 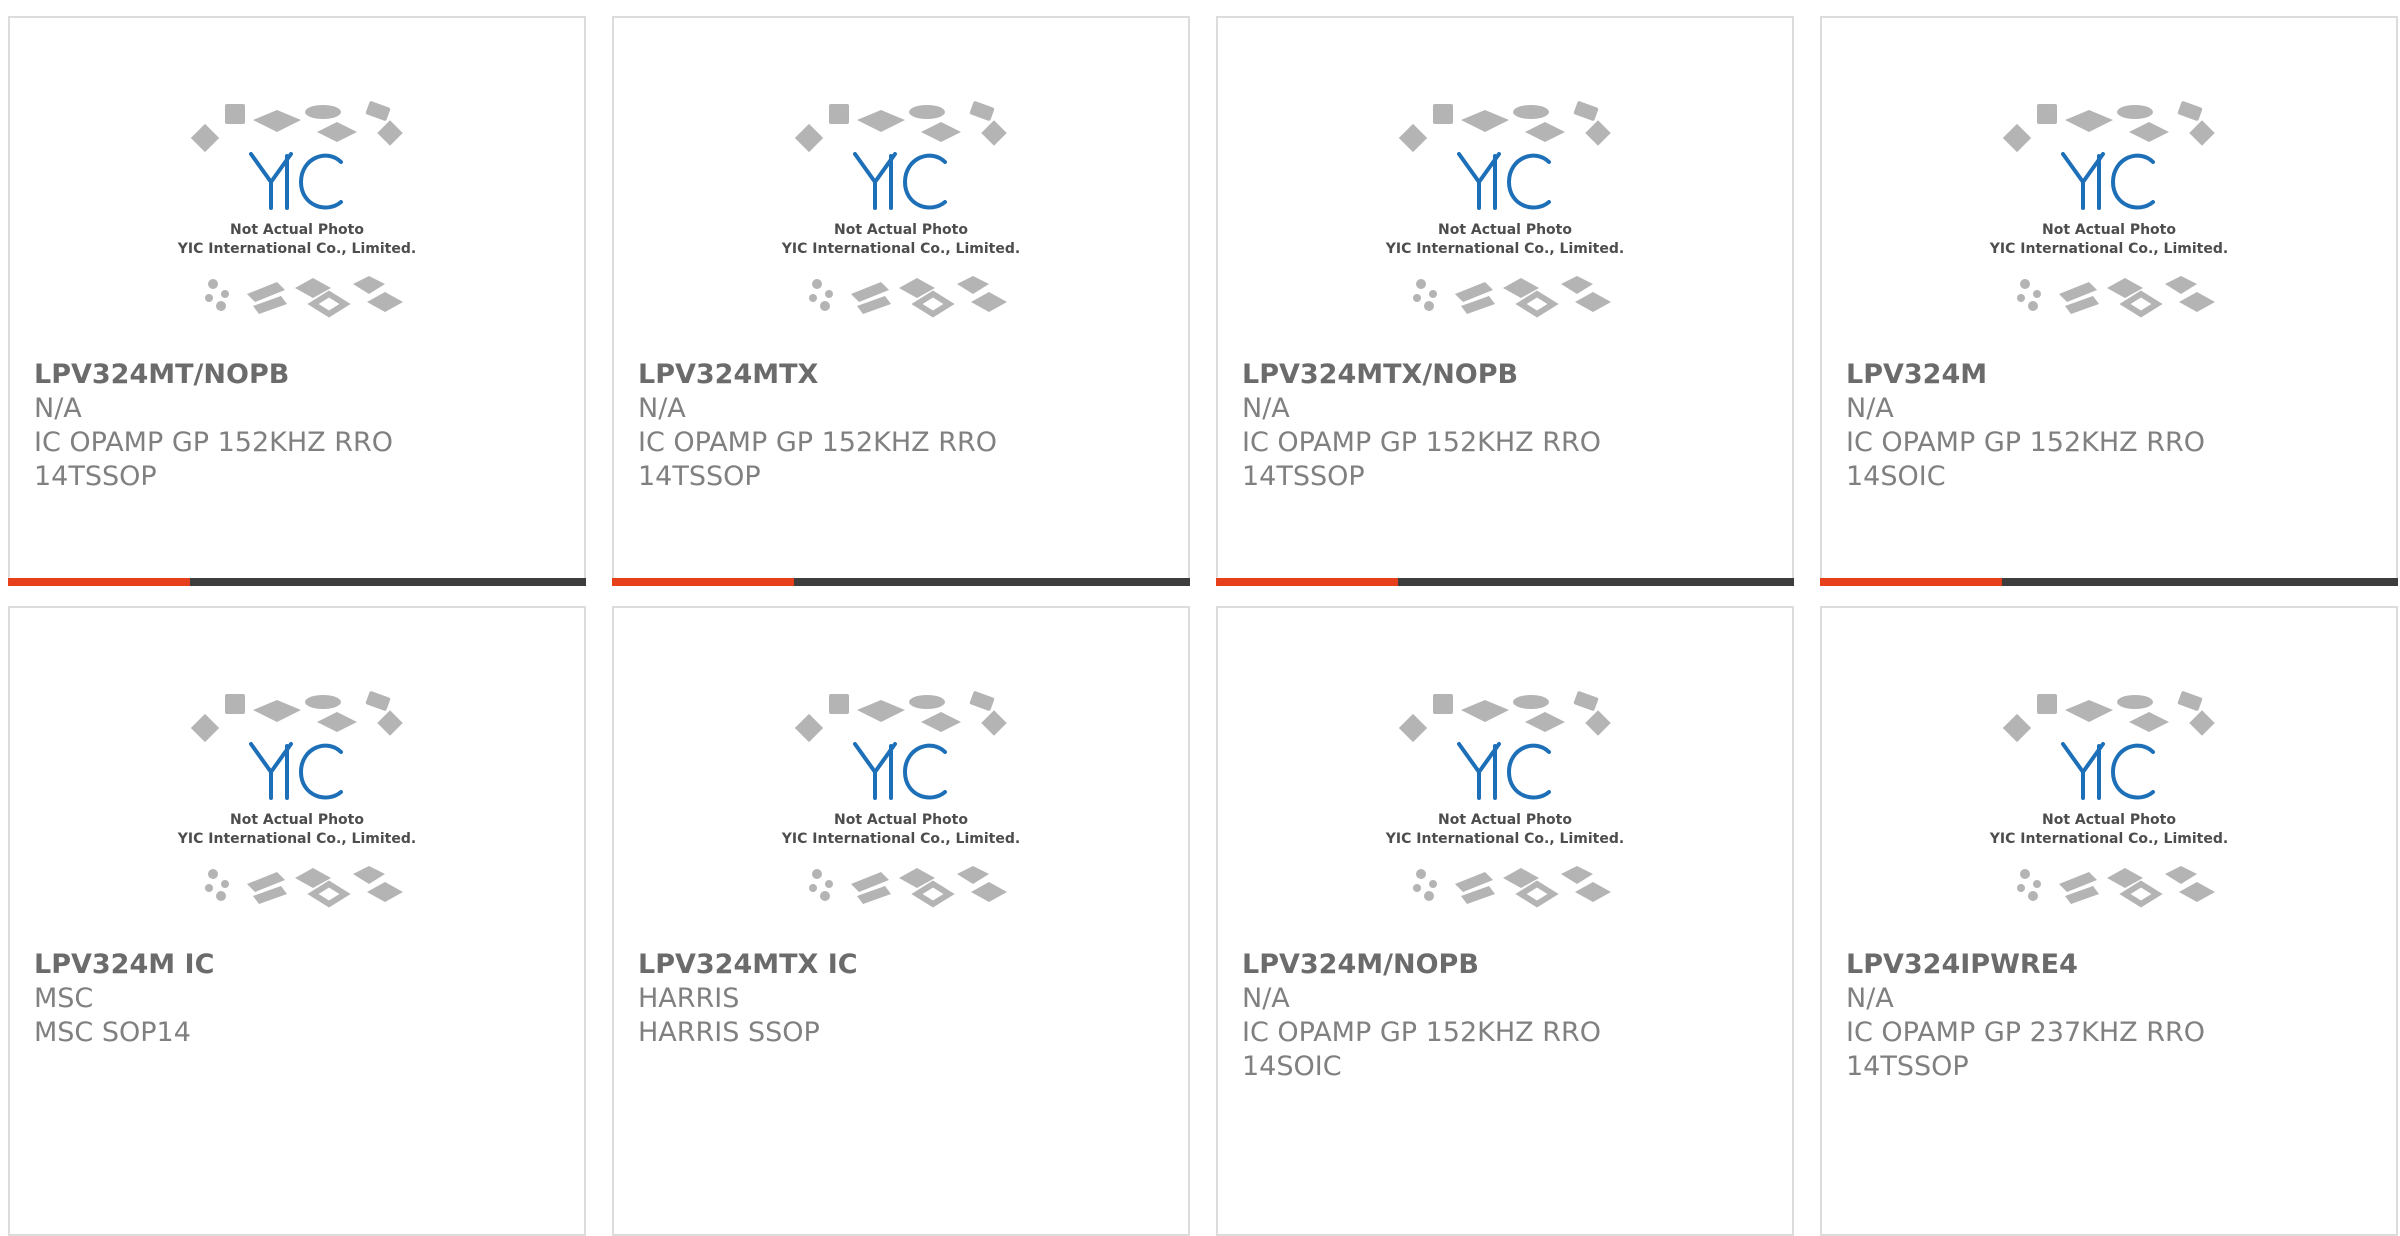 I want to click on description: IC OPAMP GP 237KHZ RRO, so click(x=2026, y=1032).